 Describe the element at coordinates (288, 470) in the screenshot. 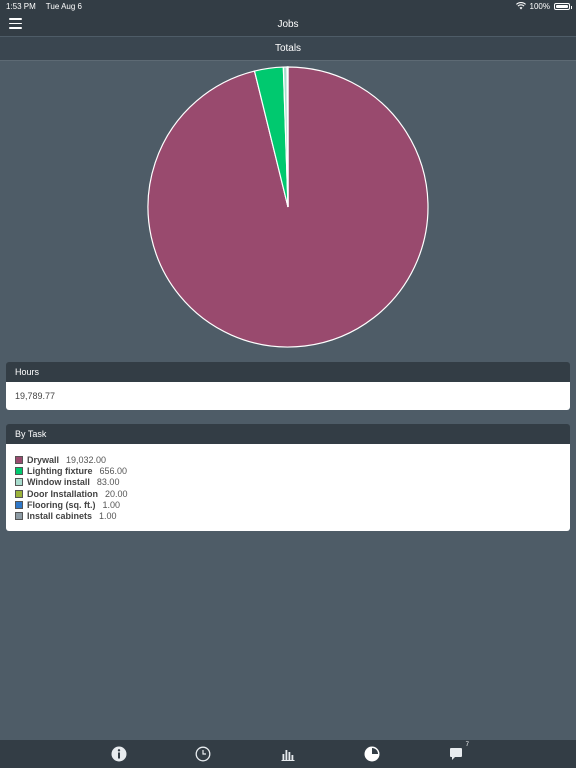

I see `legend-item: Lighting fixture 656.00` at that location.